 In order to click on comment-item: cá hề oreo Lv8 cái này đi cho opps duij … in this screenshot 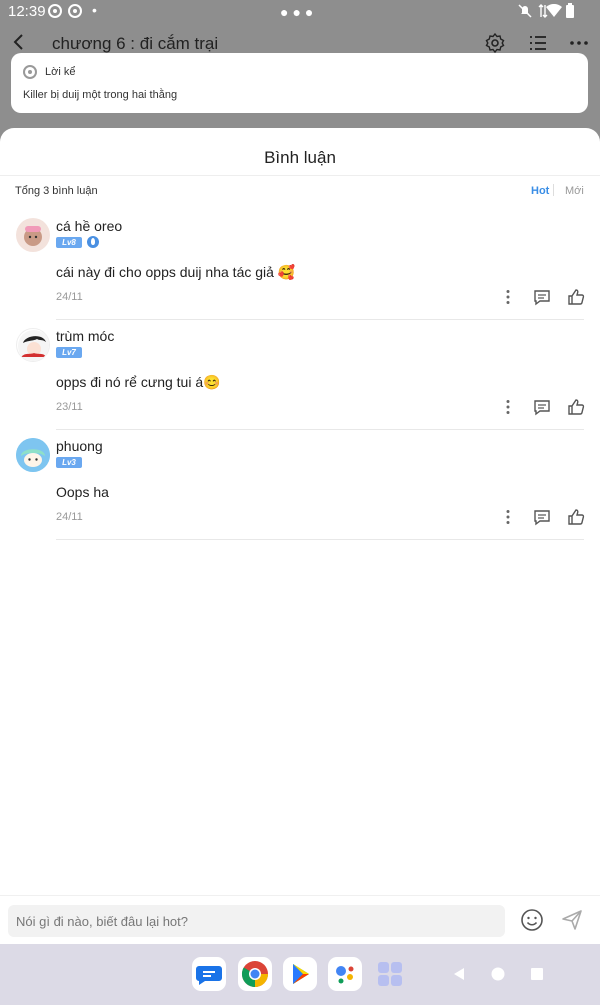, I will do `click(300, 269)`.